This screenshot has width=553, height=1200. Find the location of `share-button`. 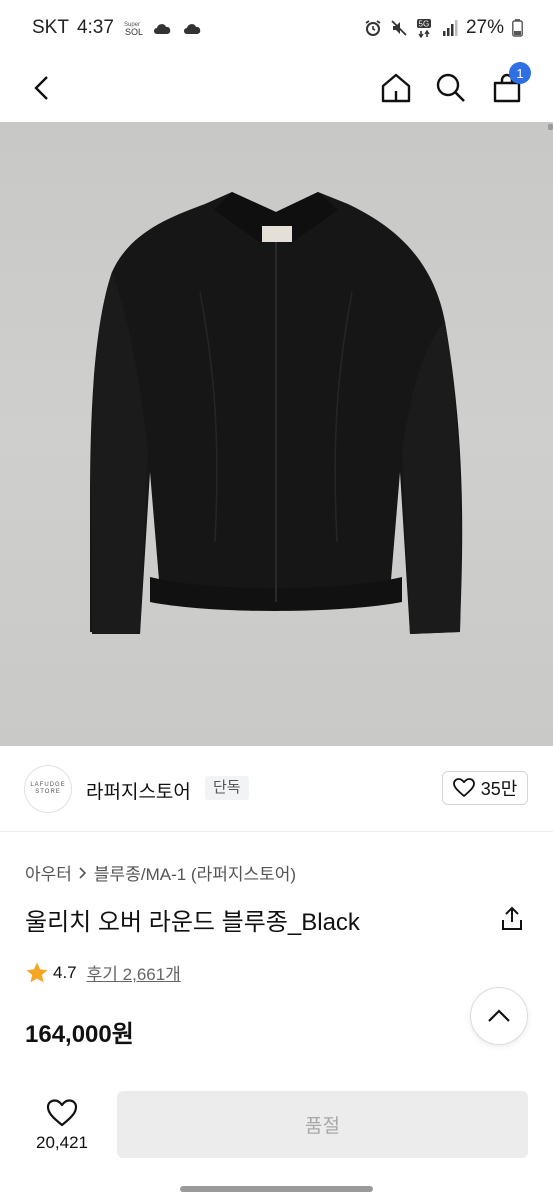

share-button is located at coordinates (512, 918).